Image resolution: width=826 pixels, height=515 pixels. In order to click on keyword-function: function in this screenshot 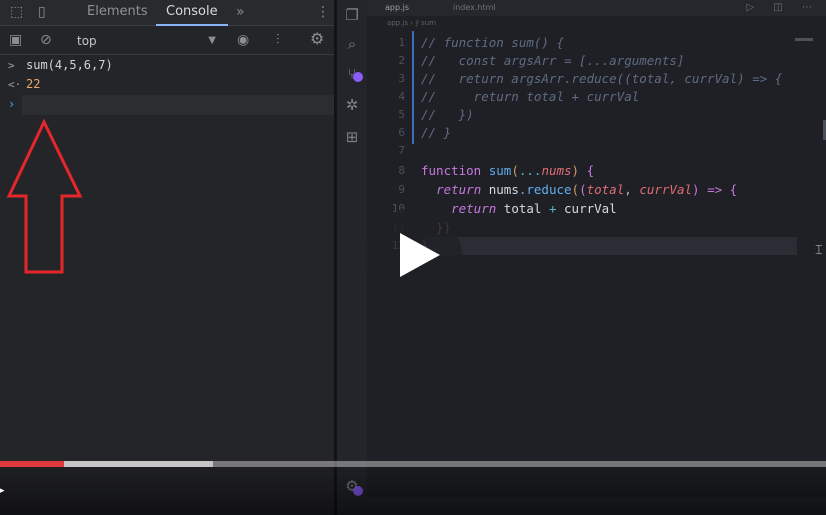, I will do `click(451, 170)`.